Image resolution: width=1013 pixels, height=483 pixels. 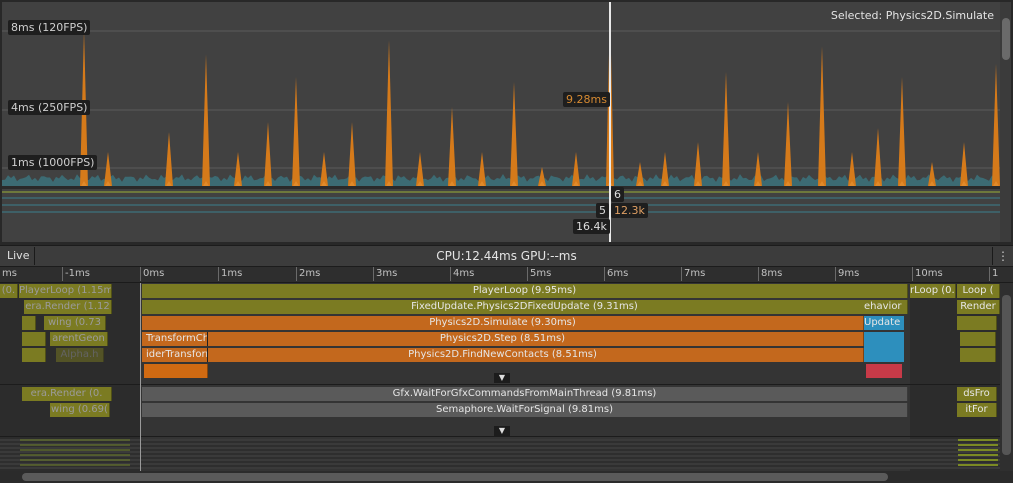 I want to click on ruler-tick: 10ms, so click(x=927, y=274).